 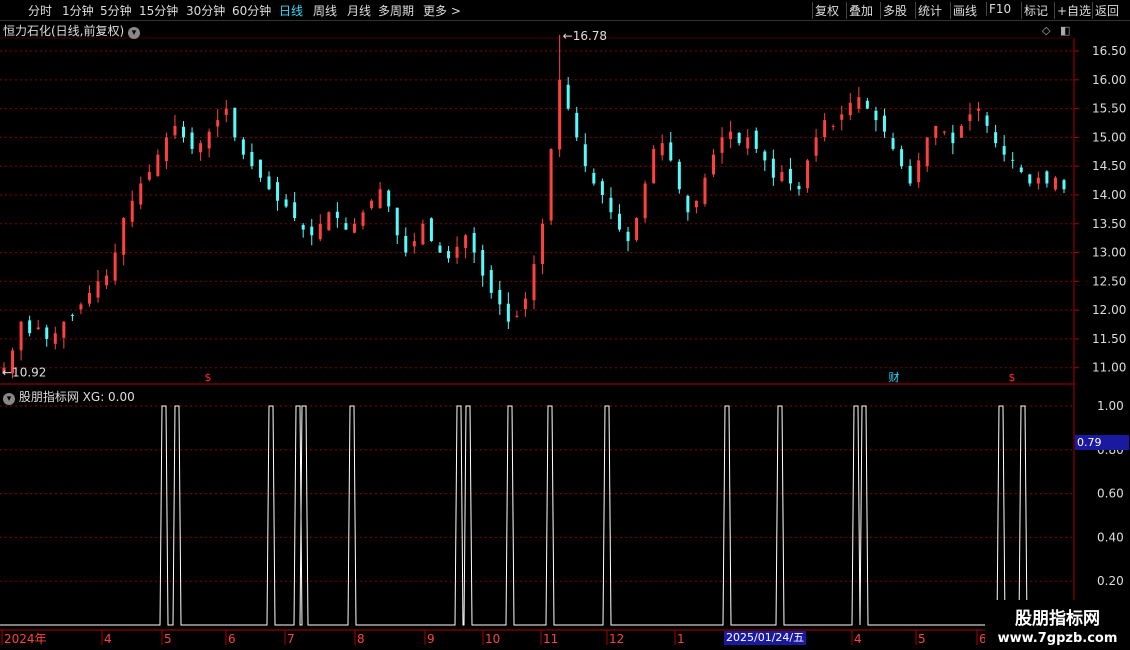 What do you see at coordinates (291, 639) in the screenshot?
I see `date-label: 7` at bounding box center [291, 639].